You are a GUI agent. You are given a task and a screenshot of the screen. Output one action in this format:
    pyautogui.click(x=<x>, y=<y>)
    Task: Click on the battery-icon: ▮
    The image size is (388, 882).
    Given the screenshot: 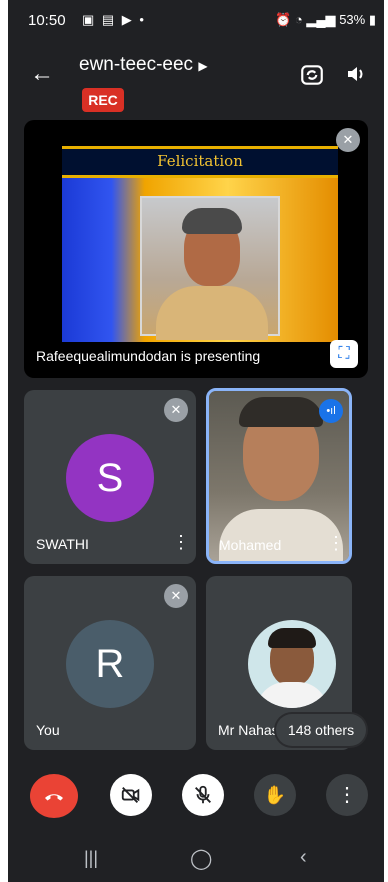 What is the action you would take?
    pyautogui.click(x=372, y=19)
    